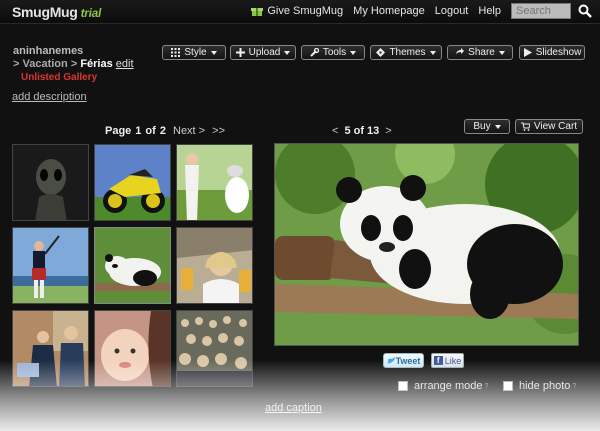 The image size is (600, 431). What do you see at coordinates (585, 11) in the screenshot?
I see `search-icon` at bounding box center [585, 11].